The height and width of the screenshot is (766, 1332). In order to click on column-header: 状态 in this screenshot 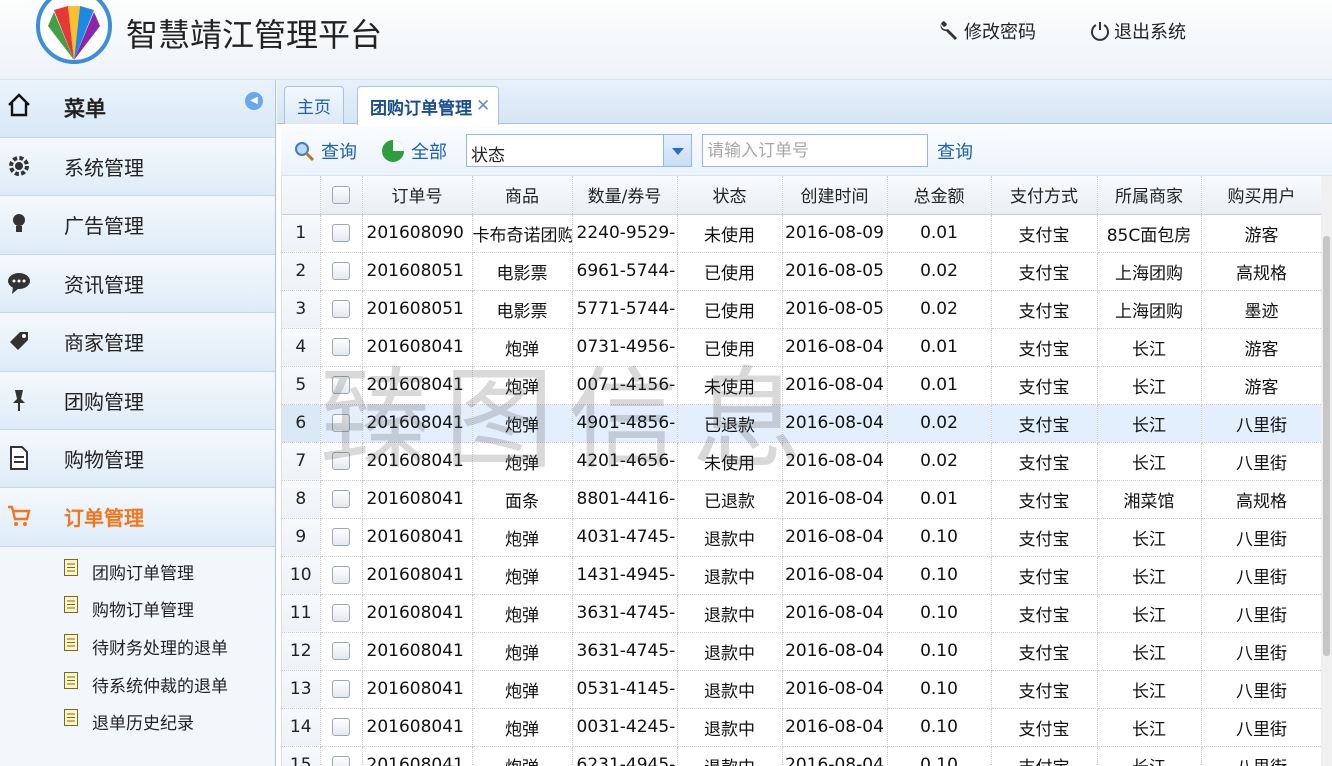, I will do `click(730, 195)`.